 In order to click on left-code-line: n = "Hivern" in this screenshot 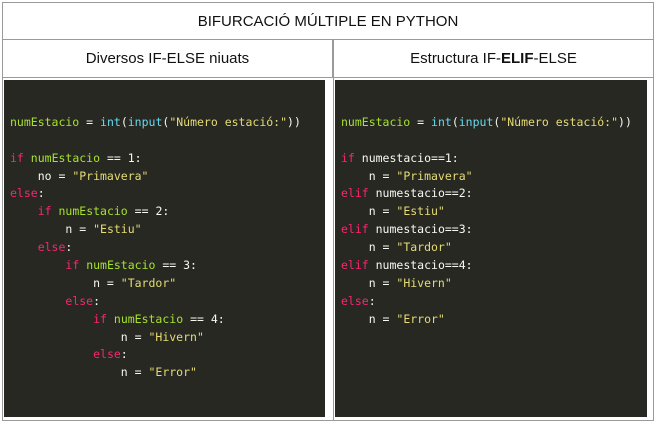, I will do `click(107, 336)`.